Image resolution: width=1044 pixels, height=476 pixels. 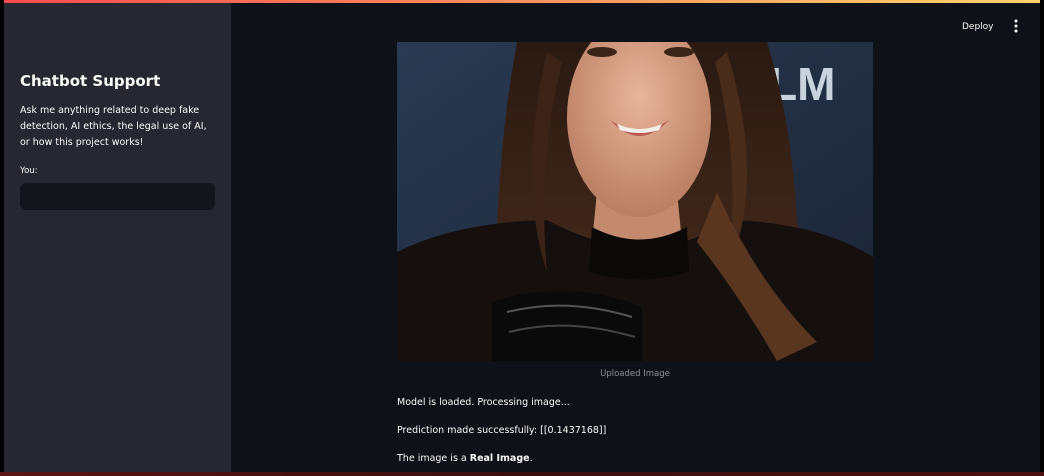 I want to click on deploy-button: Deploy, so click(x=978, y=27).